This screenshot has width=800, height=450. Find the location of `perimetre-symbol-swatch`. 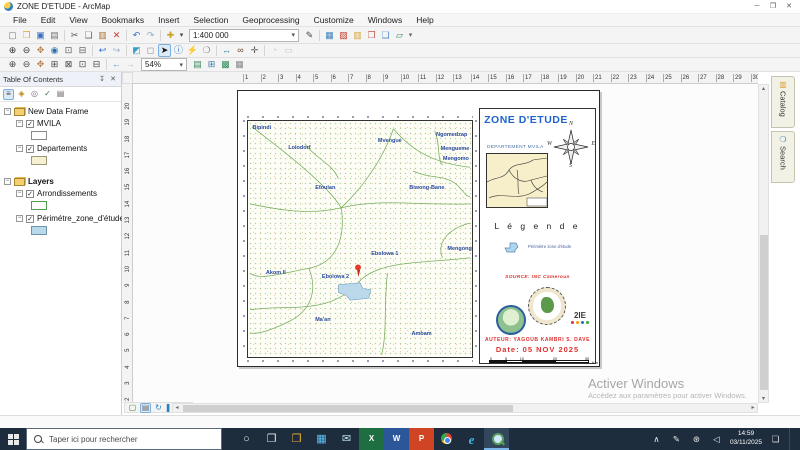

perimetre-symbol-swatch is located at coordinates (39, 230).